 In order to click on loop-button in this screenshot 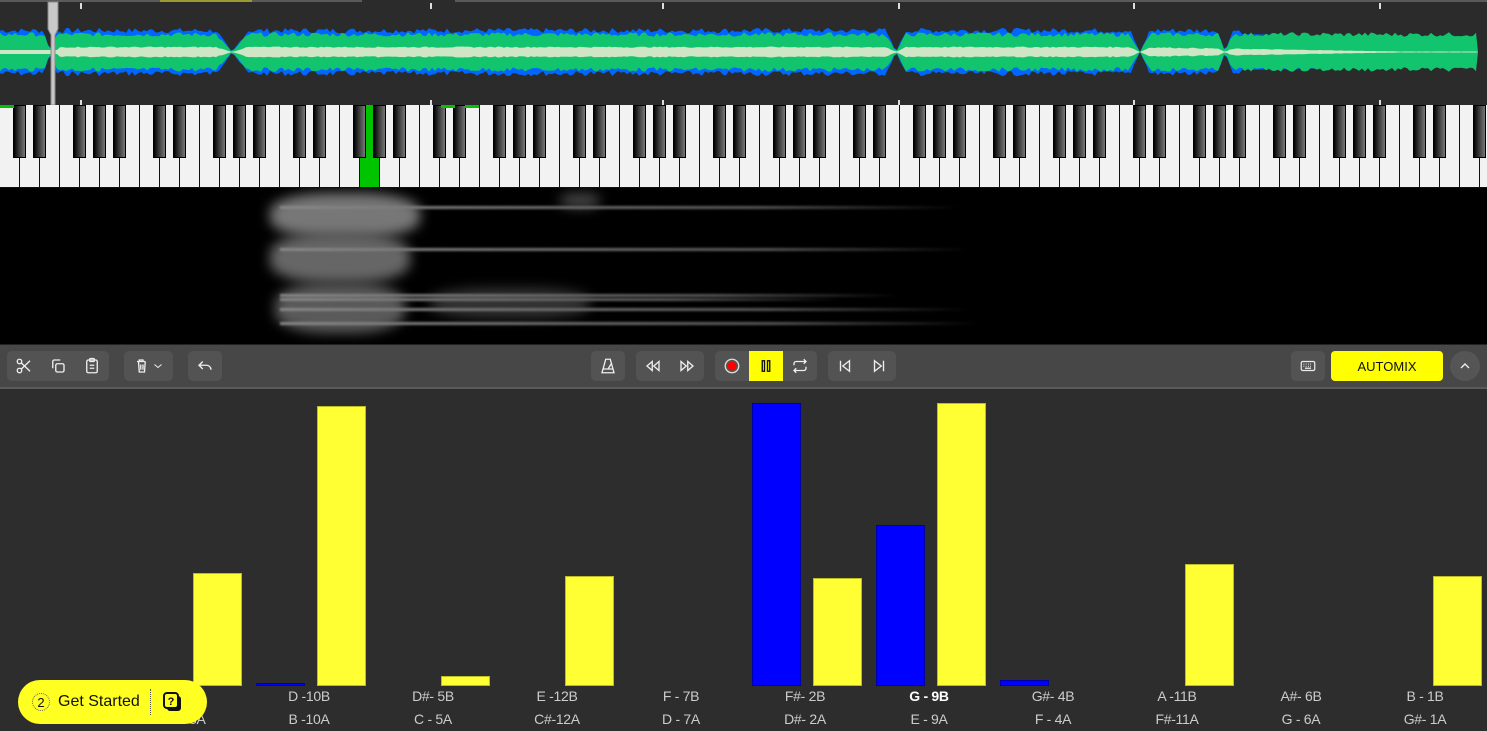, I will do `click(800, 366)`.